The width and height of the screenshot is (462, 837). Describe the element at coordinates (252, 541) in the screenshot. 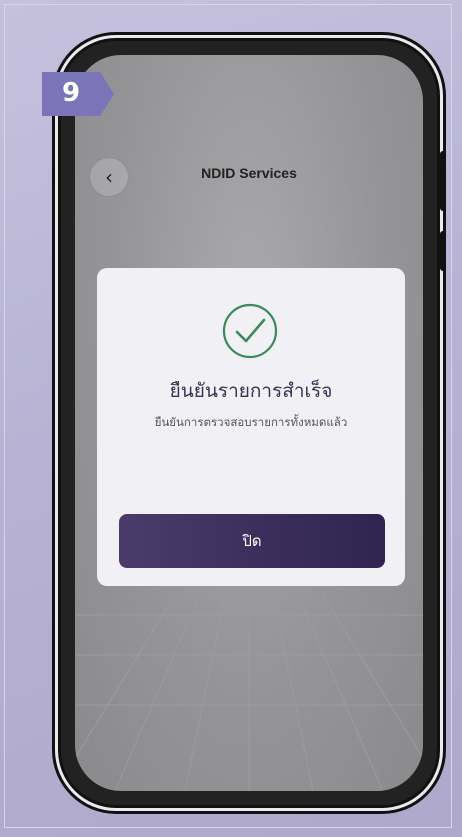

I see `close-button: ปิด` at that location.